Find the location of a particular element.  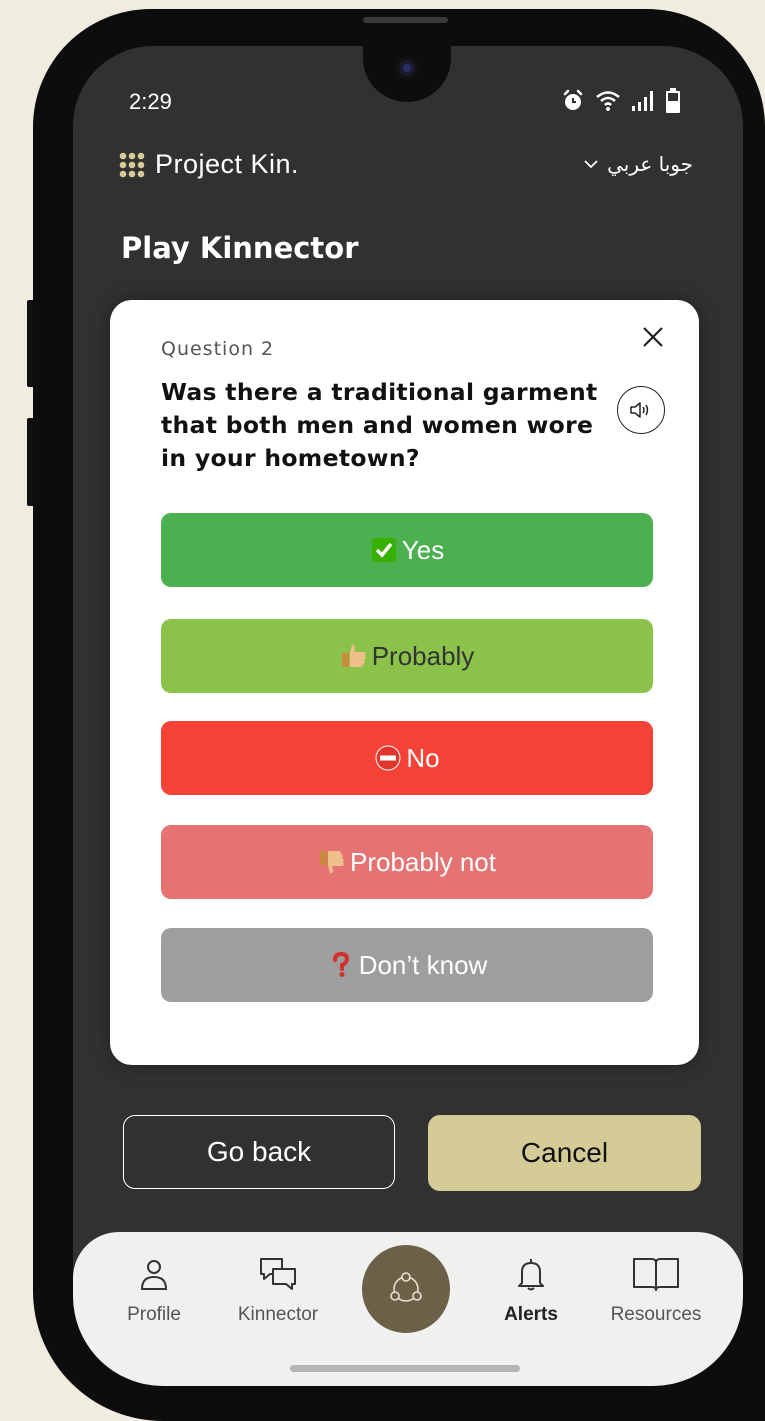

notch is located at coordinates (407, 74).